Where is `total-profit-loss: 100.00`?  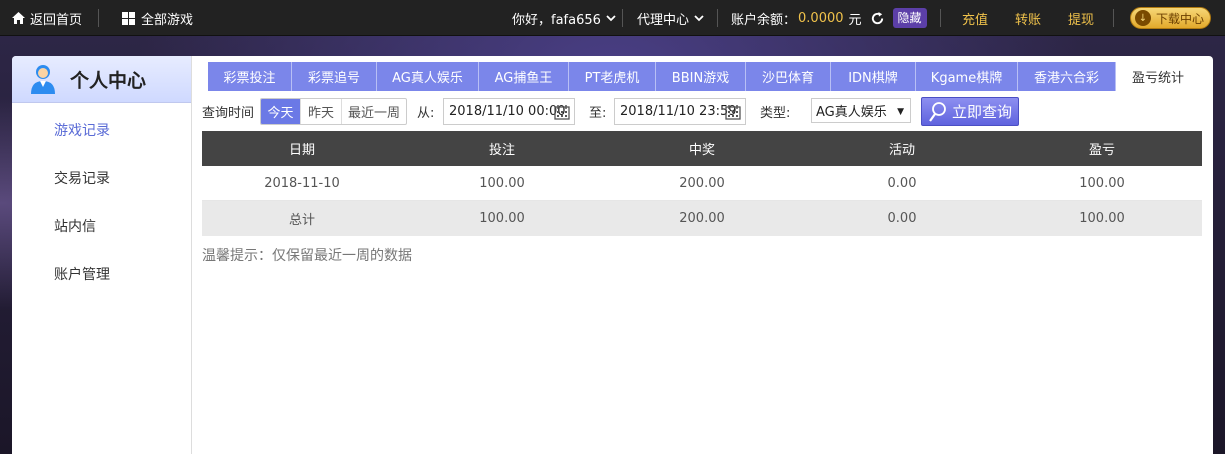 total-profit-loss: 100.00 is located at coordinates (1102, 218).